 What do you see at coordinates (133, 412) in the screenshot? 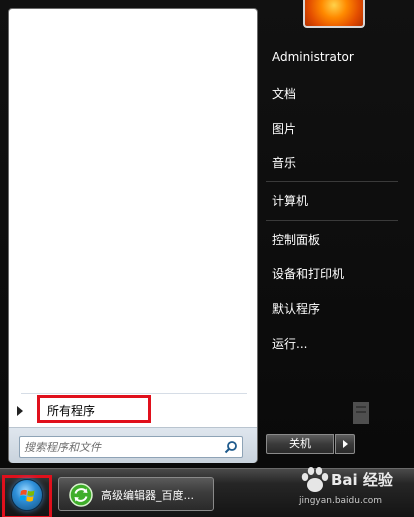
I see `all-programs-item: 所有程序` at bounding box center [133, 412].